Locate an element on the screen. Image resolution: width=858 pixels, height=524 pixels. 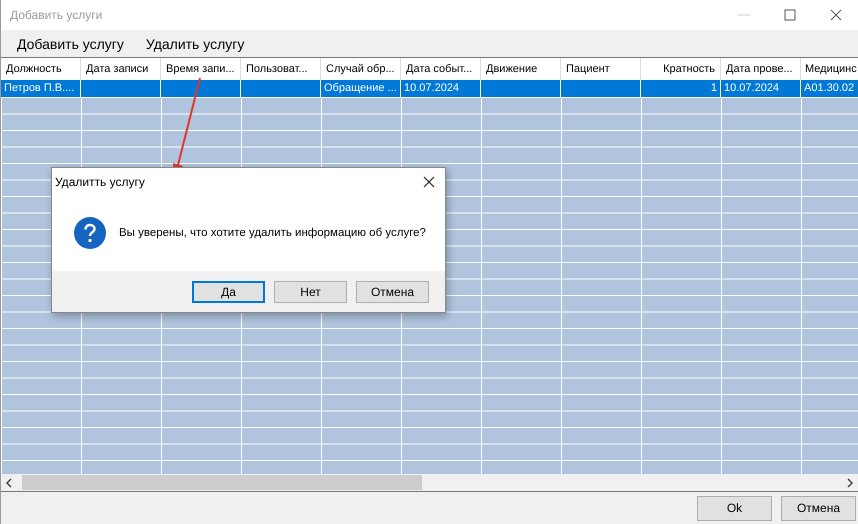
menu-item: Добавить услугу is located at coordinates (70, 44).